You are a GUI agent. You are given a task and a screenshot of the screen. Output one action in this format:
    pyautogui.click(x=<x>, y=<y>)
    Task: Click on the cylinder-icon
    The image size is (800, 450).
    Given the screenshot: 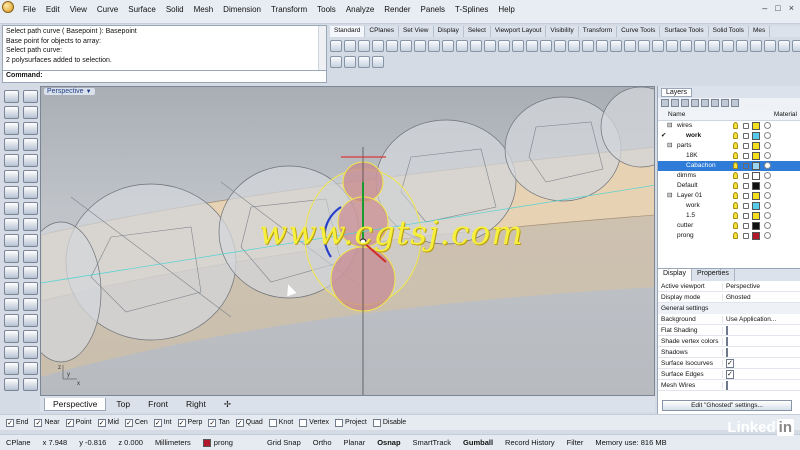 What is the action you would take?
    pyautogui.click(x=11, y=224)
    